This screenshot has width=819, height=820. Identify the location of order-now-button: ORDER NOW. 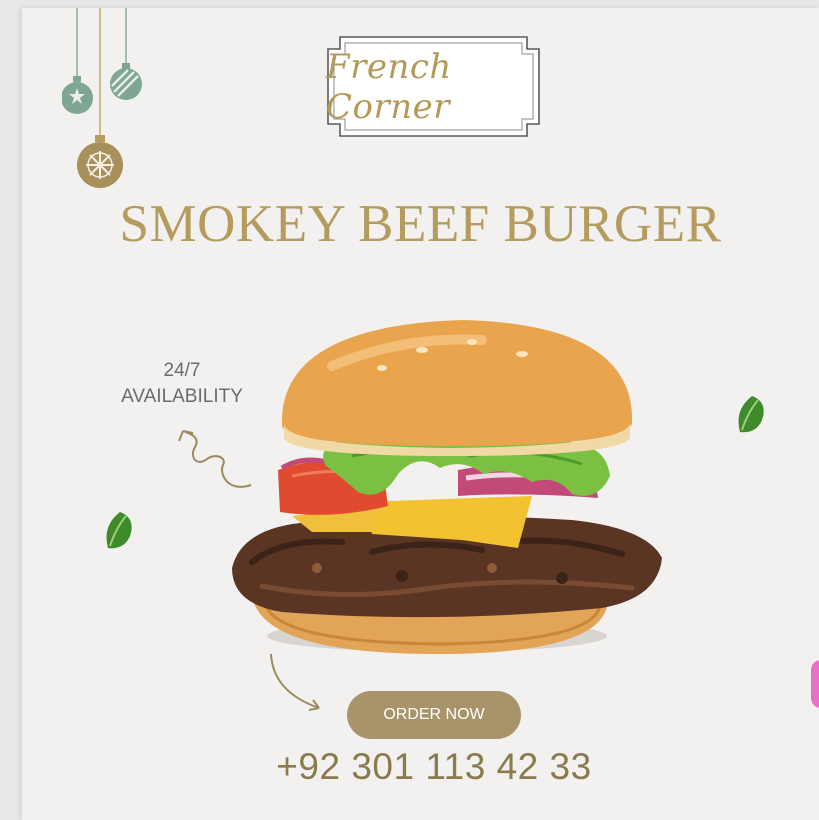
(434, 715).